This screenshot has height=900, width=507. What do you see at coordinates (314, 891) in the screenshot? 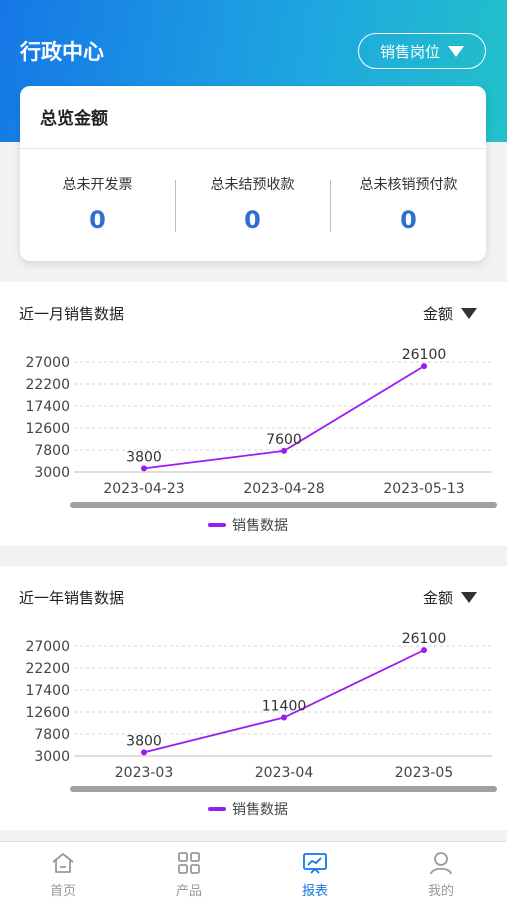
I see `tab-label: 报表` at bounding box center [314, 891].